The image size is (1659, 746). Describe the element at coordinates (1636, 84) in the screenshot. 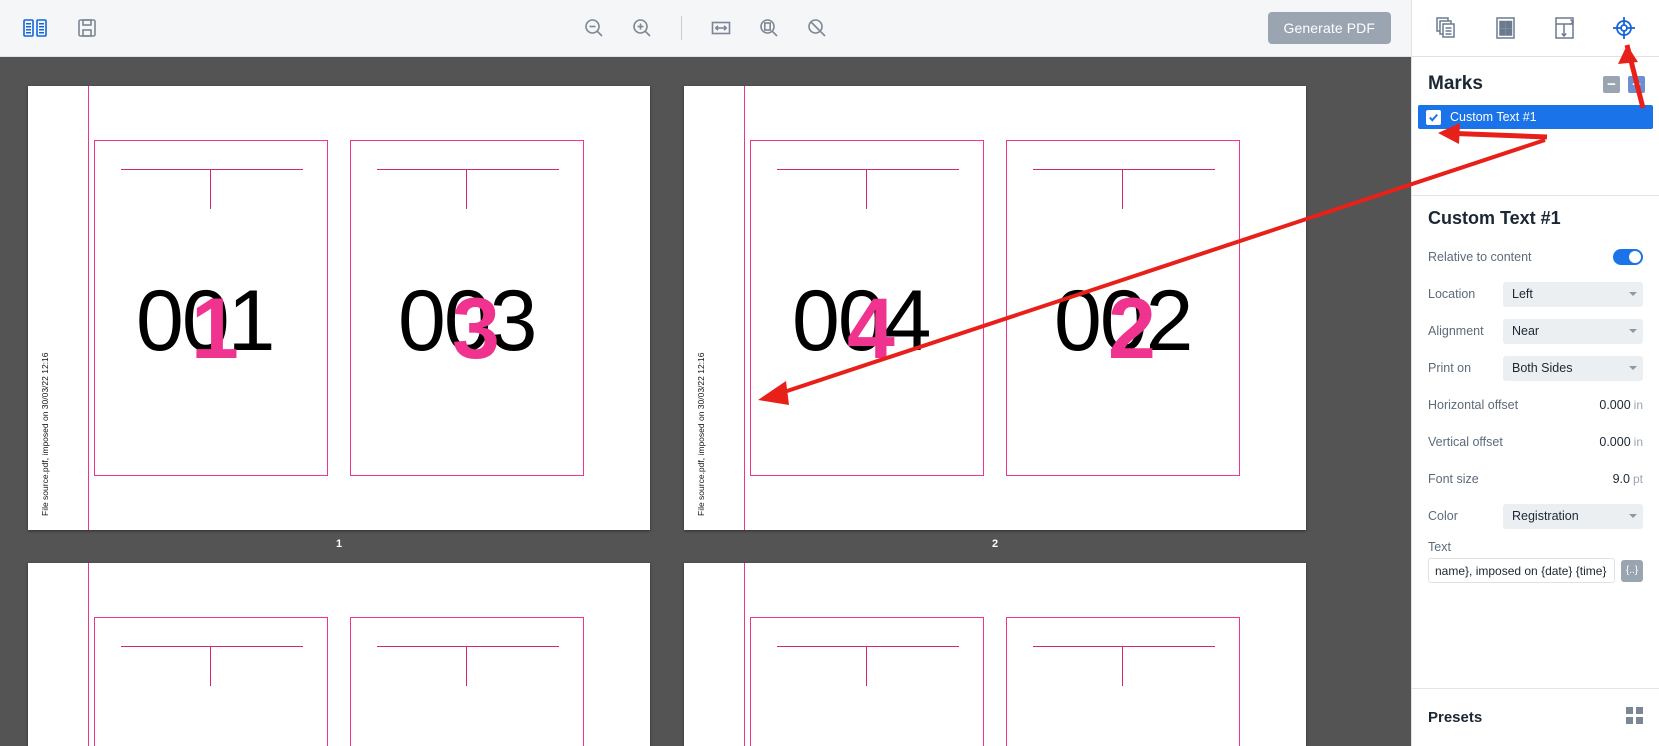

I see `add-mark-button: +` at that location.